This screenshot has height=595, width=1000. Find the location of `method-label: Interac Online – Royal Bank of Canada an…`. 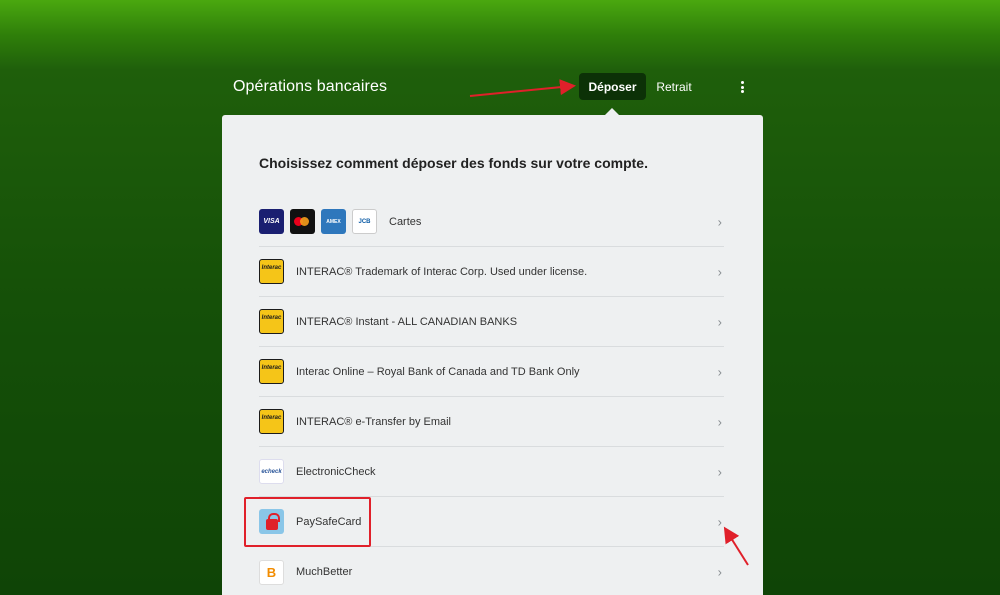

method-label: Interac Online – Royal Bank of Canada an… is located at coordinates (438, 371).